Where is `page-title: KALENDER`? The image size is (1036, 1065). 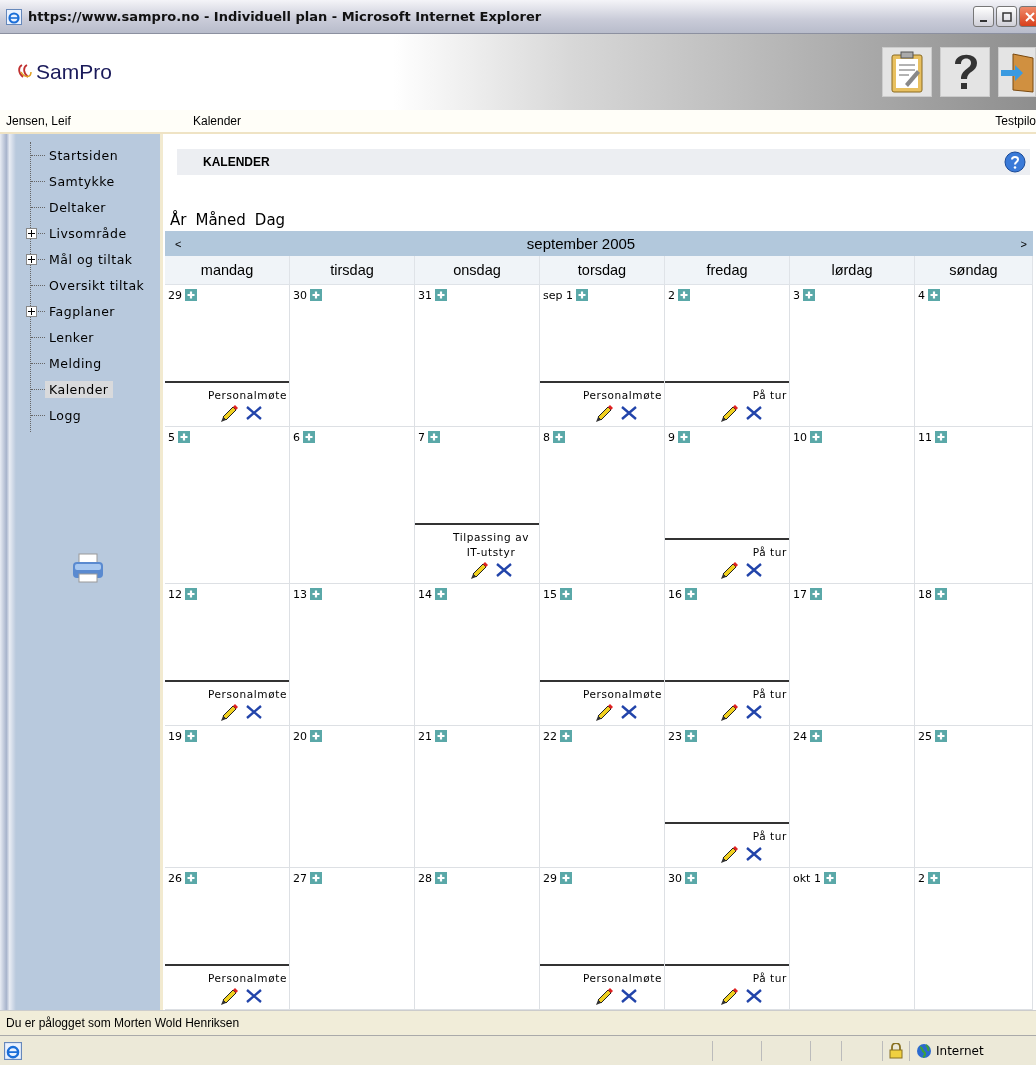
page-title: KALENDER is located at coordinates (236, 162).